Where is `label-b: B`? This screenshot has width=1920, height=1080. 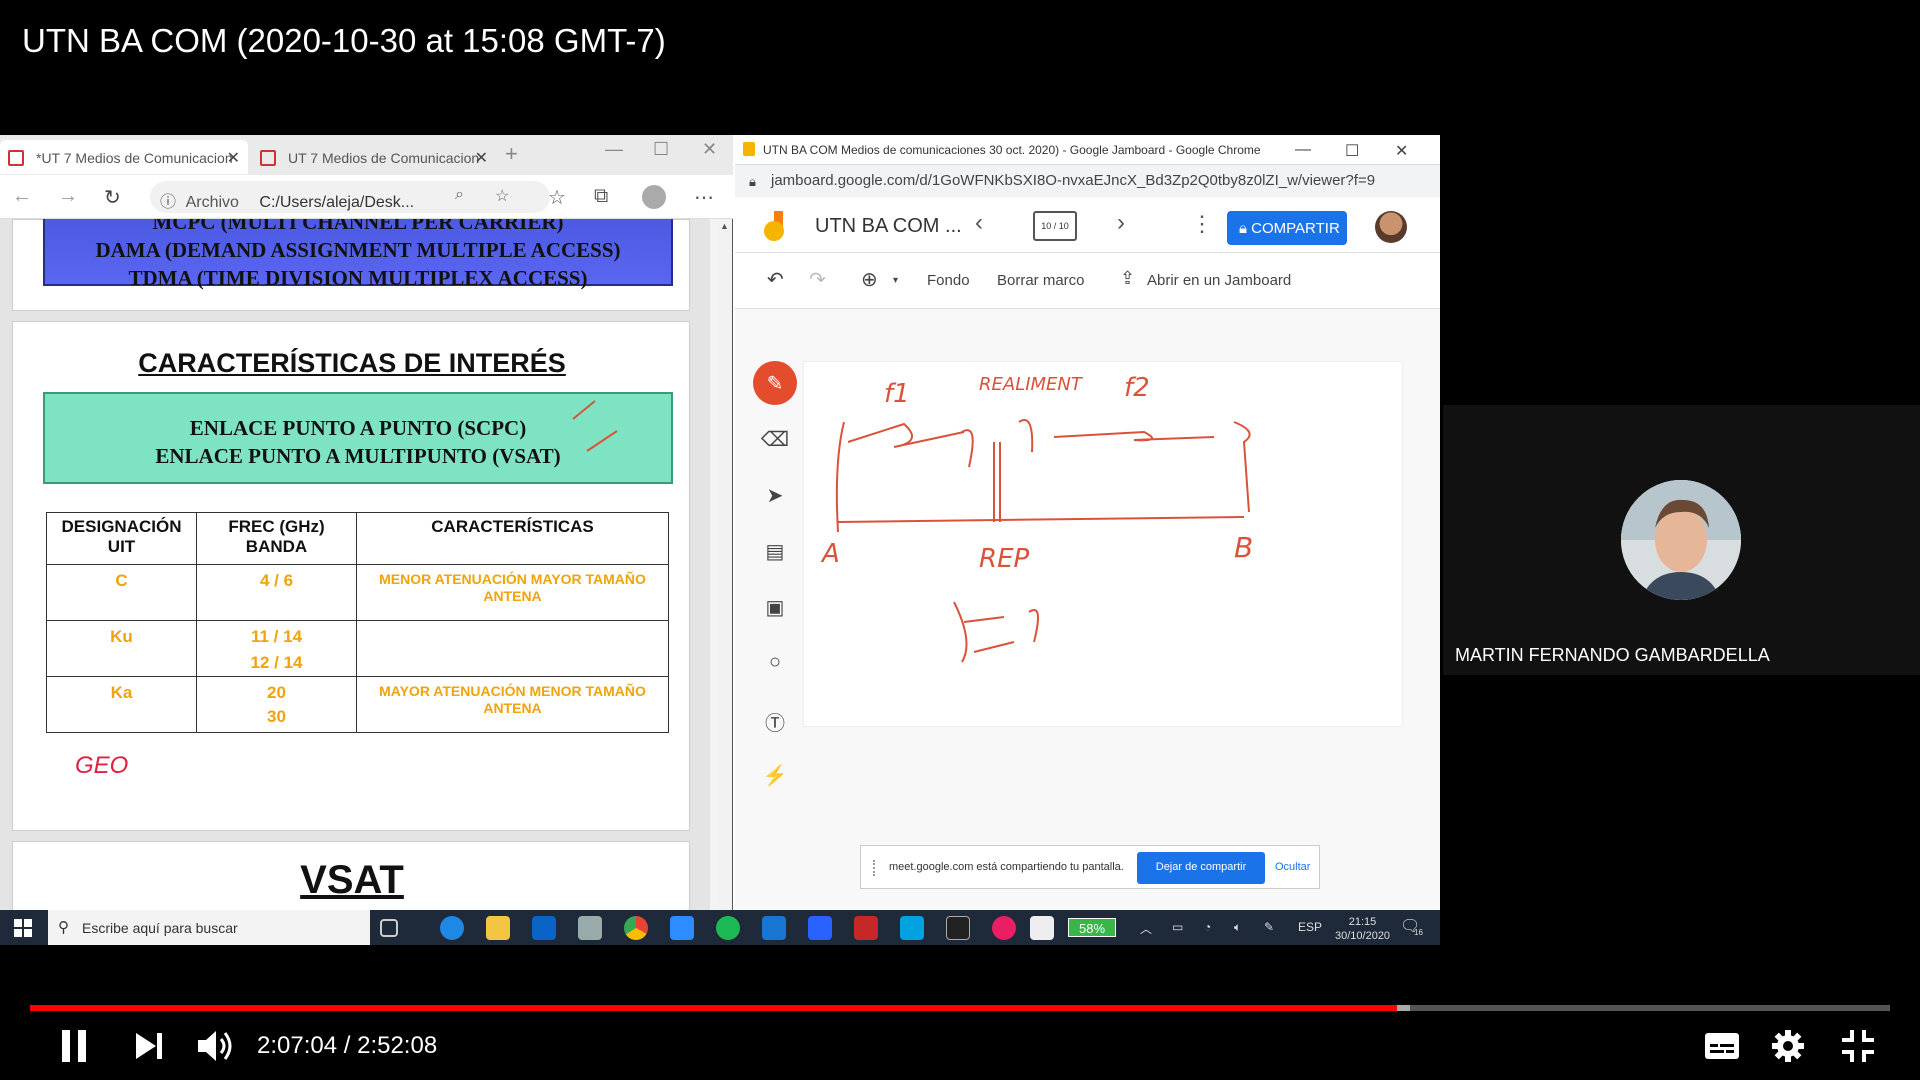 label-b: B is located at coordinates (1243, 547).